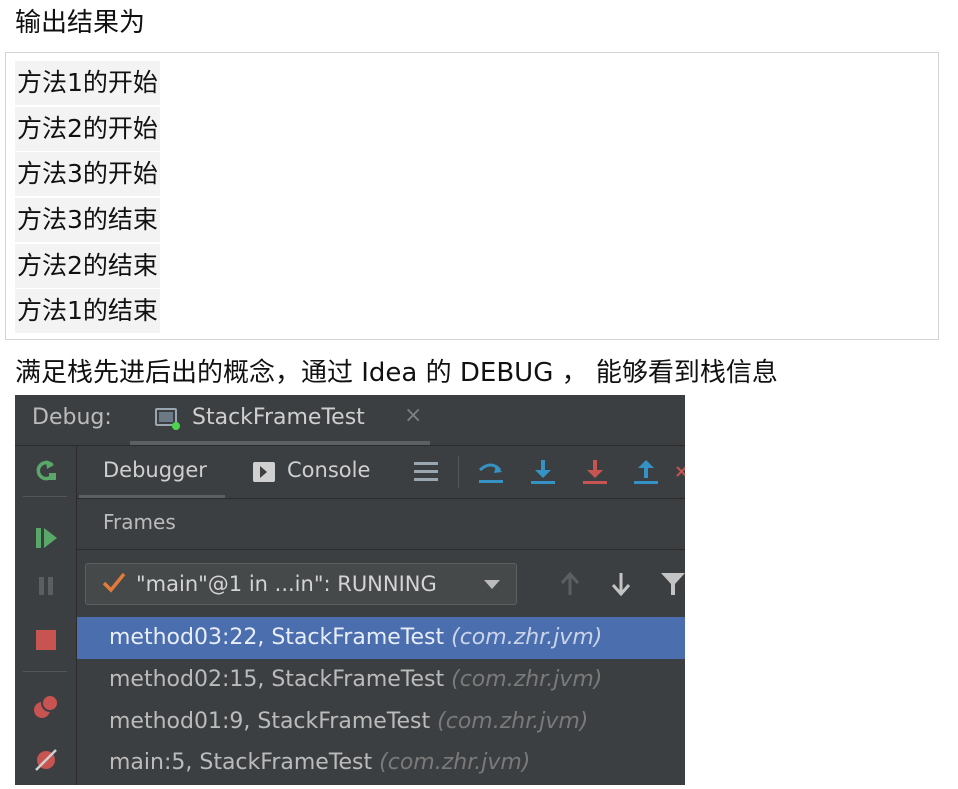 This screenshot has height=789, width=958. I want to click on arrow-up-icon, so click(570, 583).